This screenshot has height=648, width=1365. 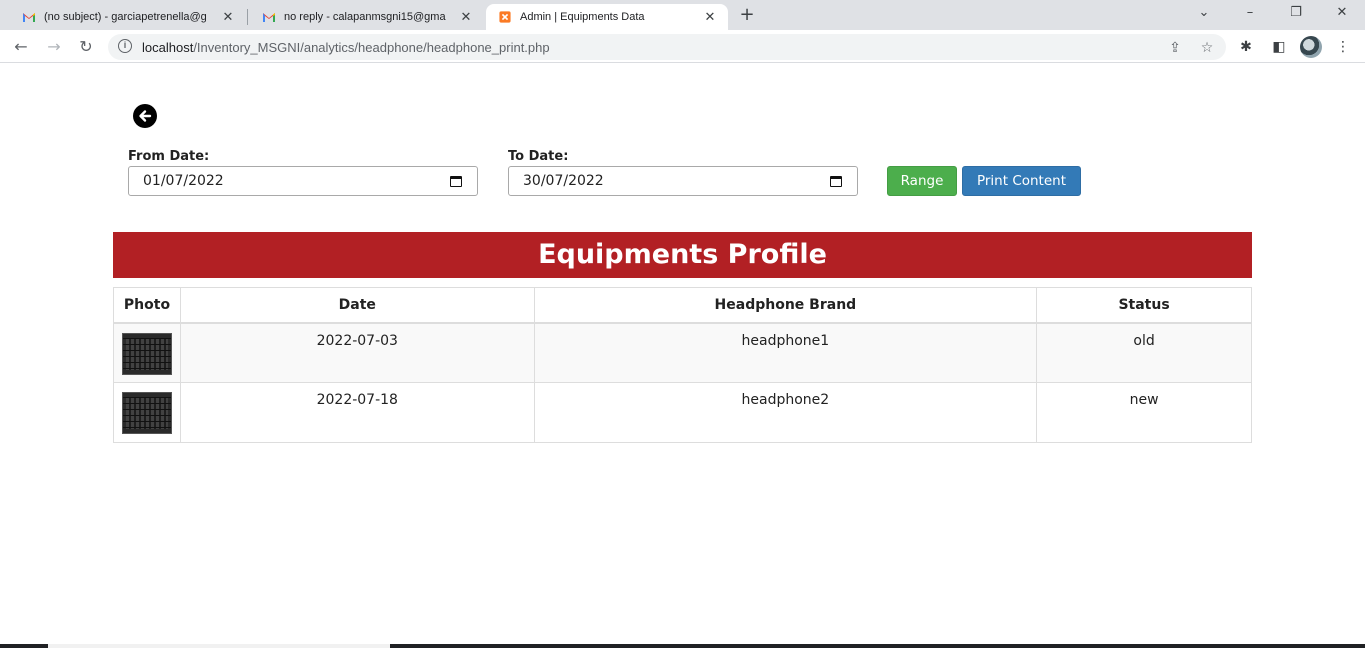 What do you see at coordinates (785, 305) in the screenshot?
I see `column-header-brand: Headphone Brand` at bounding box center [785, 305].